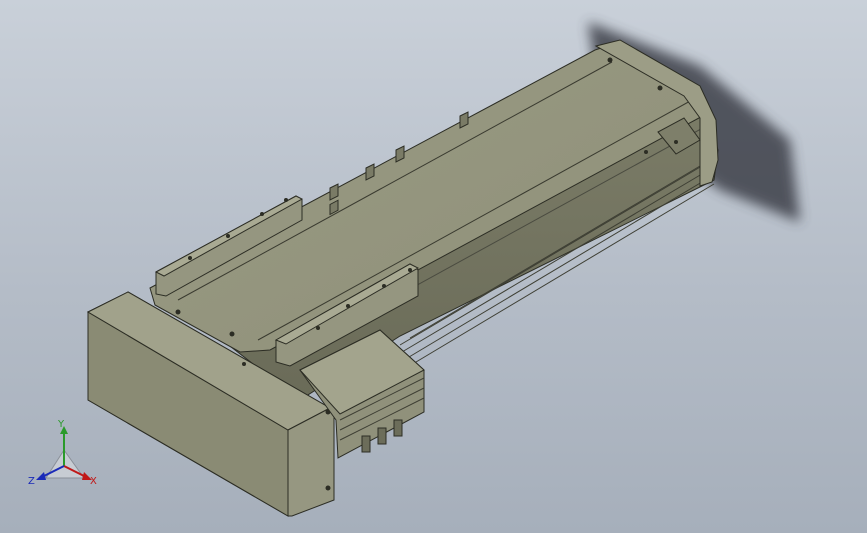  I want to click on z-axis-label: Z, so click(31, 481).